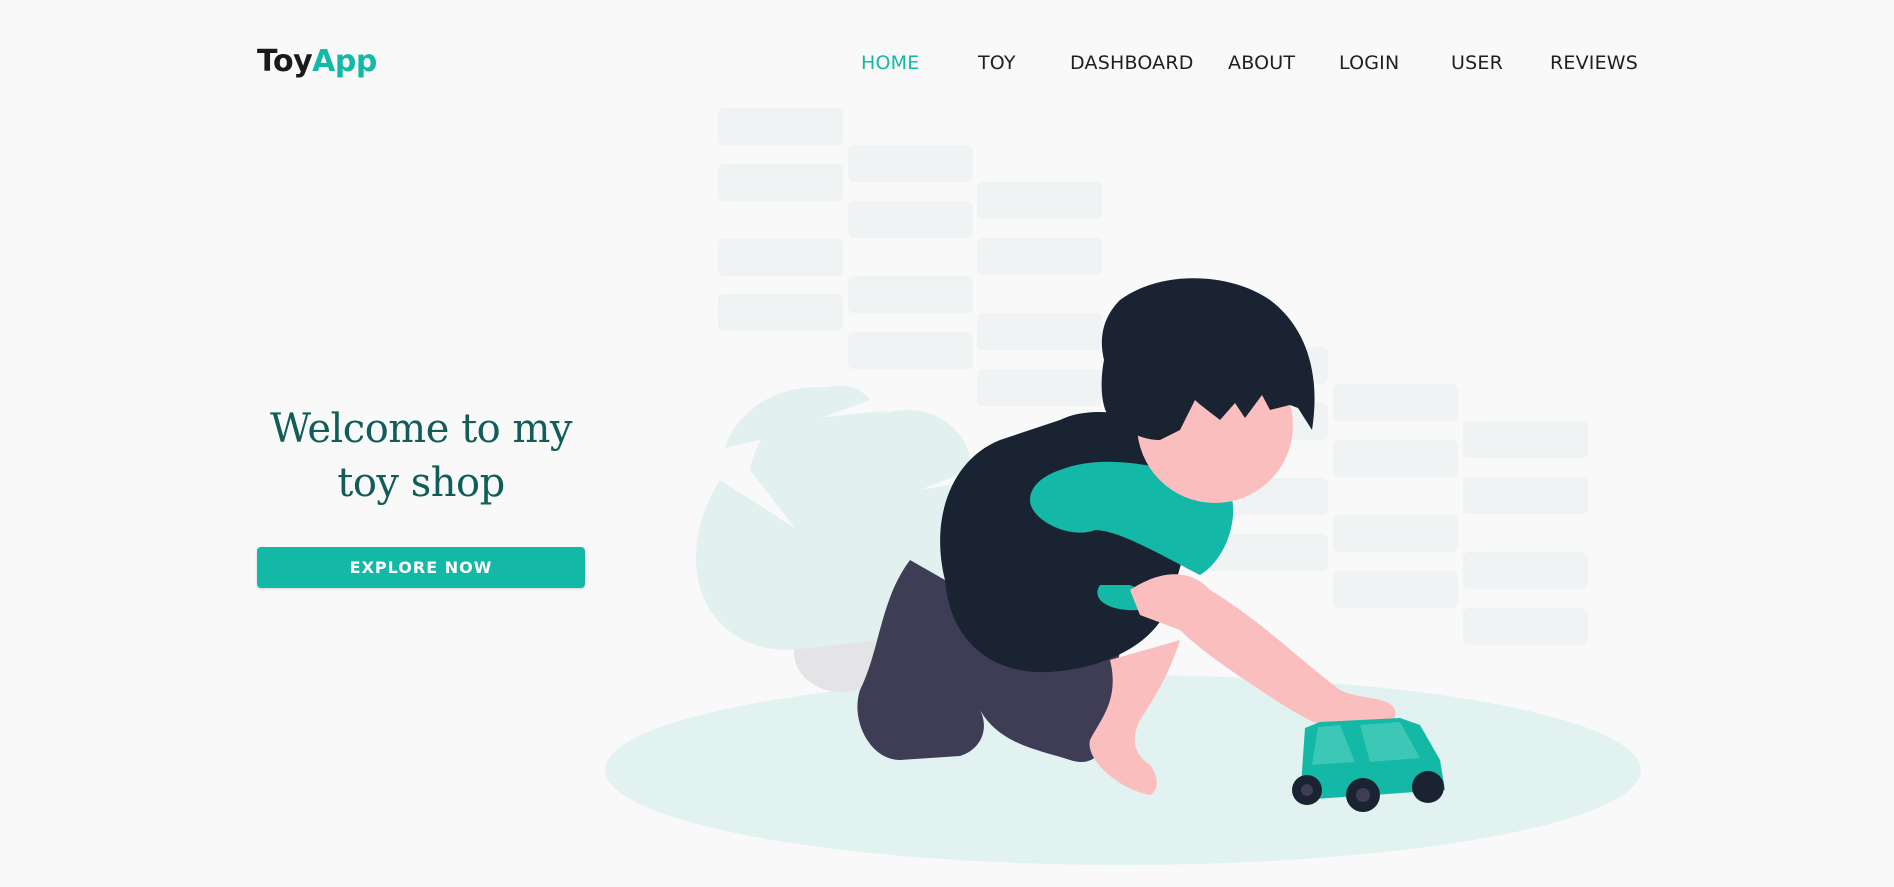 This screenshot has width=1894, height=887. I want to click on hero-title-line2: toy shop, so click(421, 483).